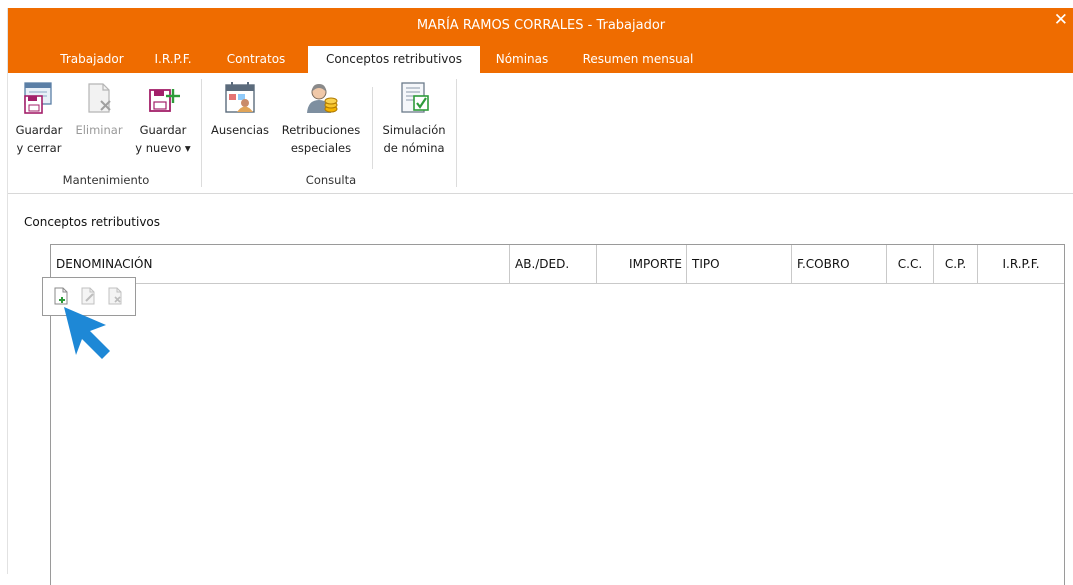 The height and width of the screenshot is (585, 1073). I want to click on group-label-mantenimiento: Mantenimiento, so click(106, 180).